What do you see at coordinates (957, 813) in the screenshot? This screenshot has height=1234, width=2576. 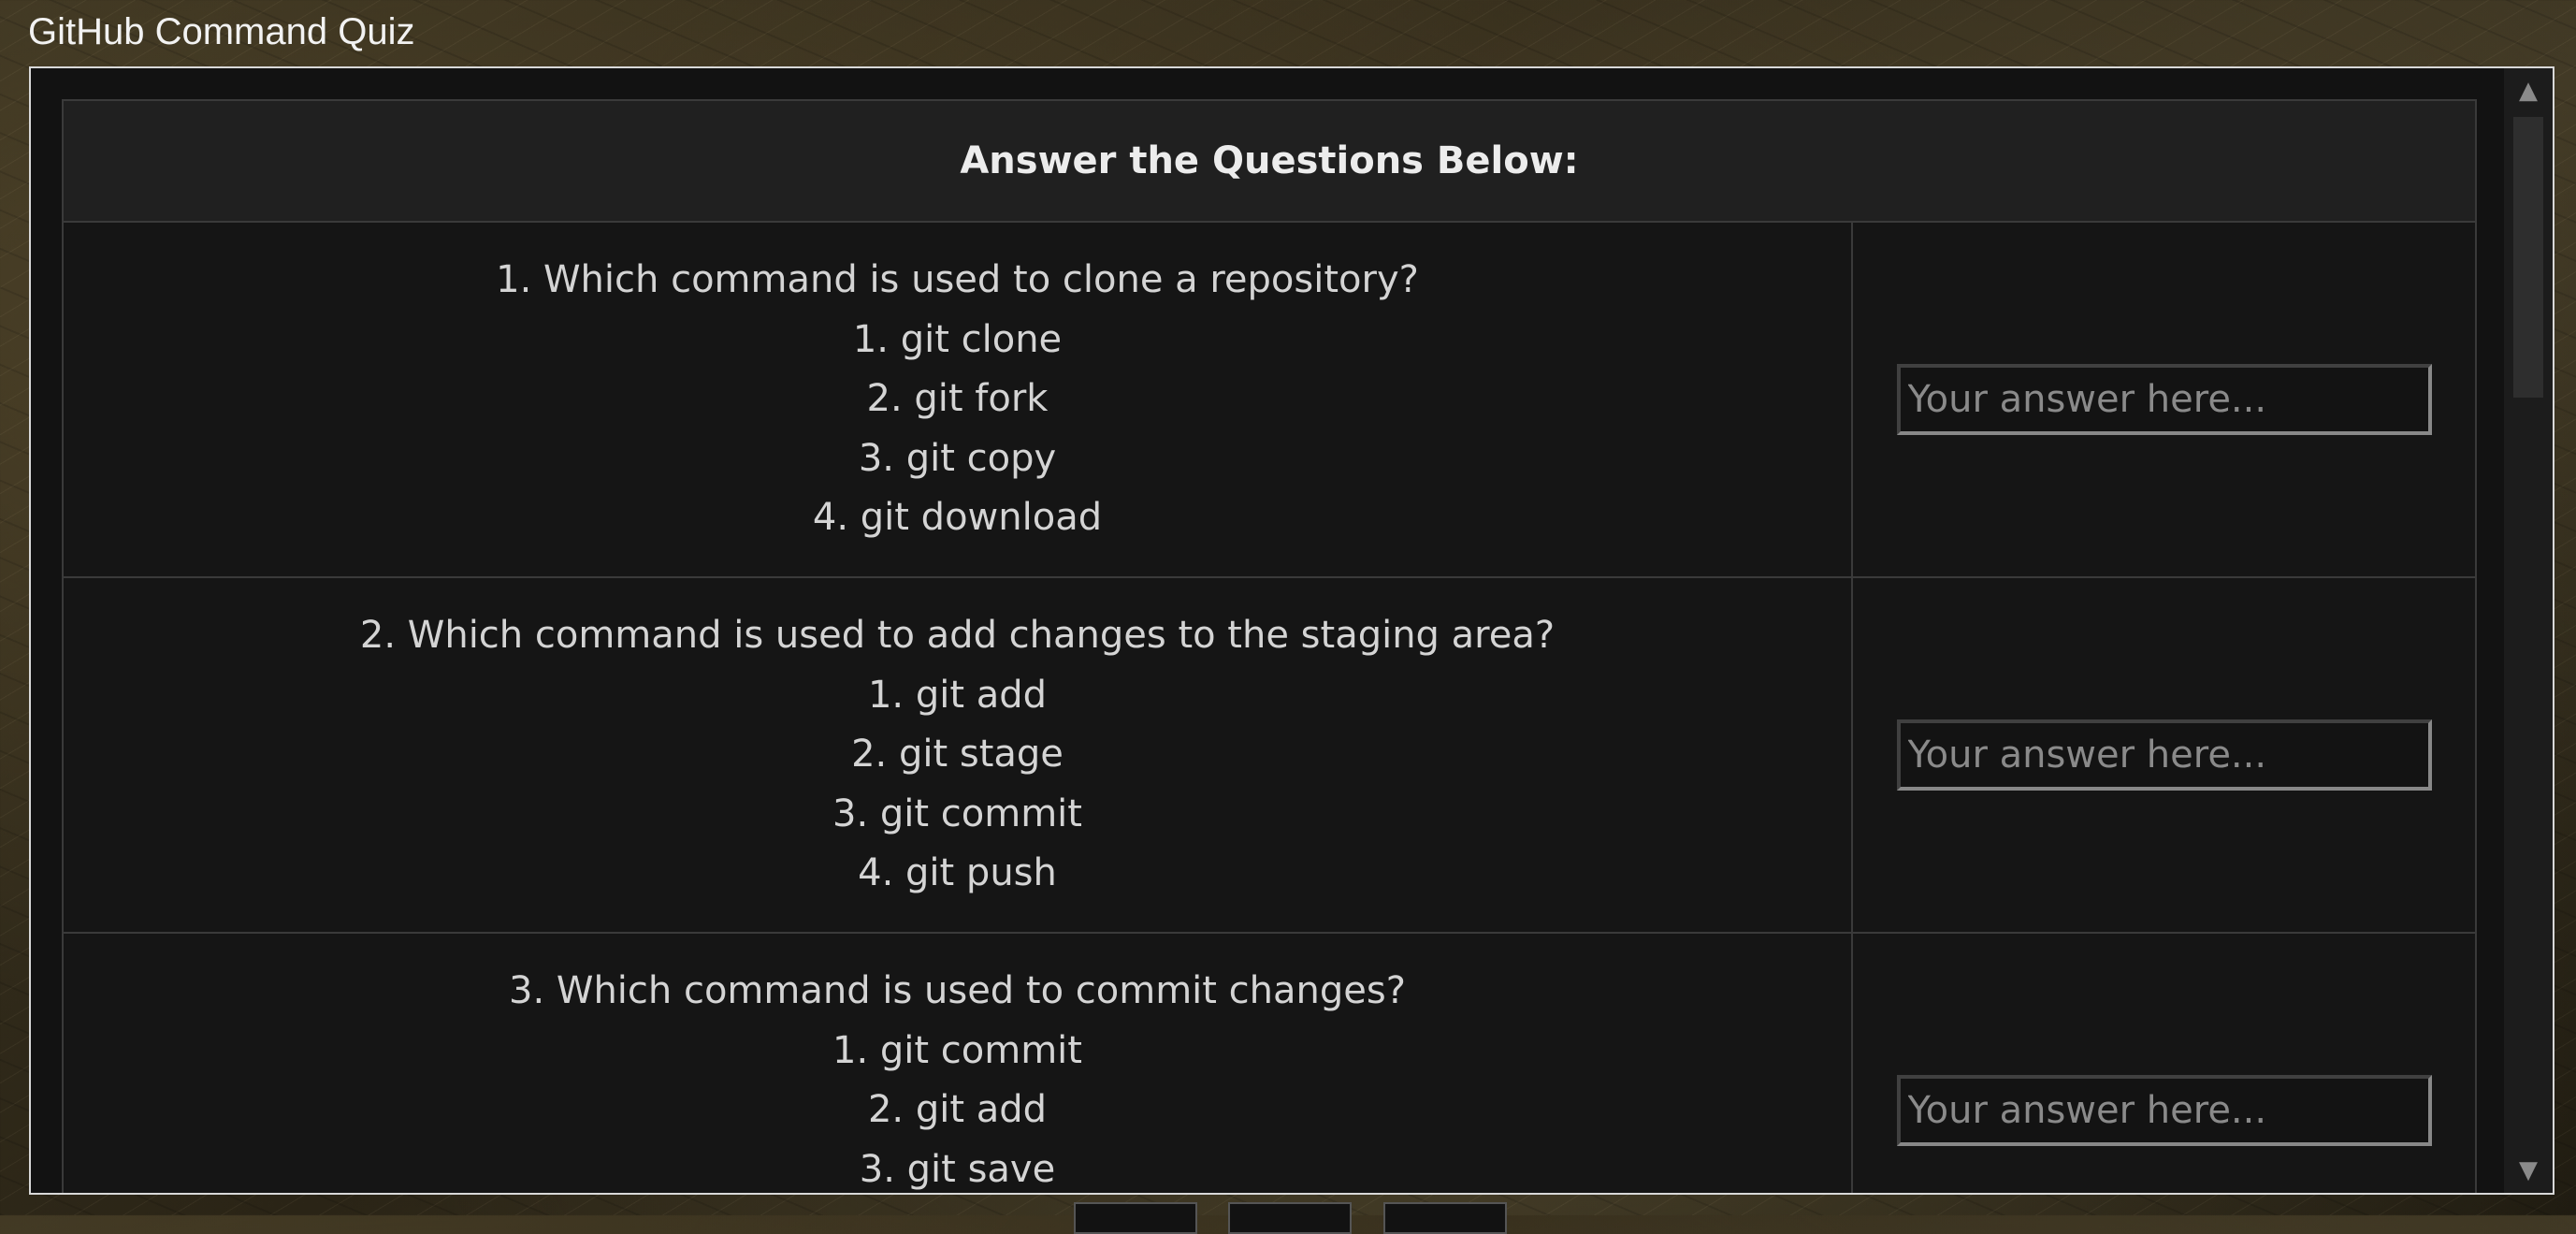 I see `option-text: 3. git commit` at bounding box center [957, 813].